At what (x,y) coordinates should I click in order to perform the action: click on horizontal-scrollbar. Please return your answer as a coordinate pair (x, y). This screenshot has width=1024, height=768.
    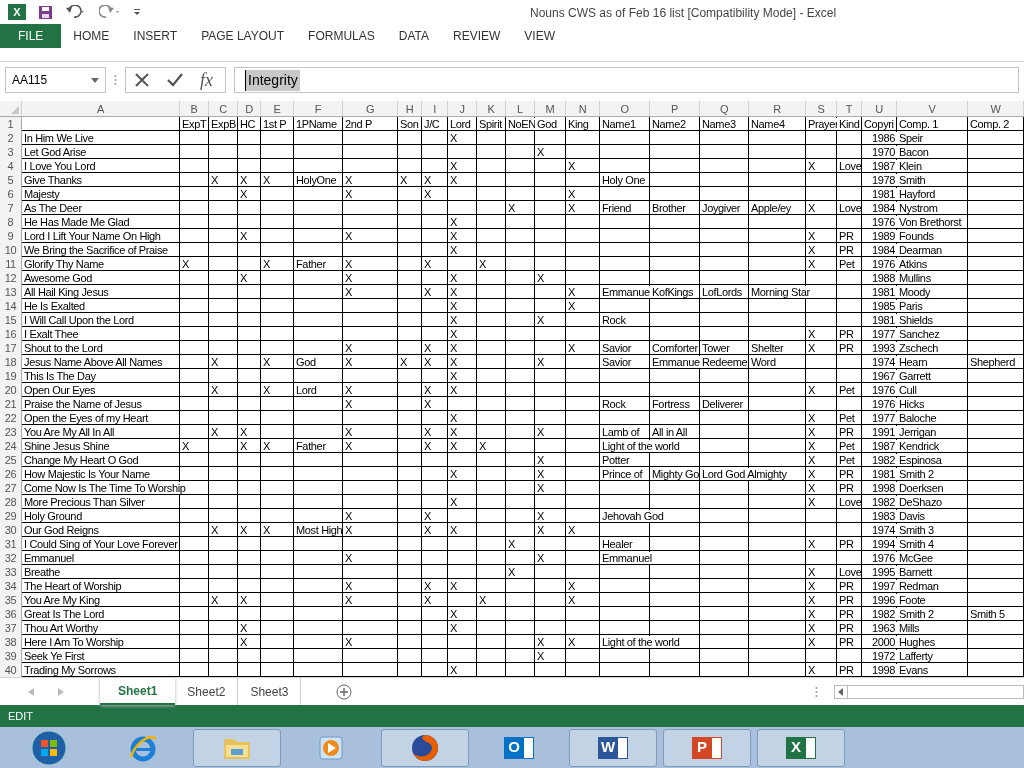
    Looking at the image, I should click on (929, 691).